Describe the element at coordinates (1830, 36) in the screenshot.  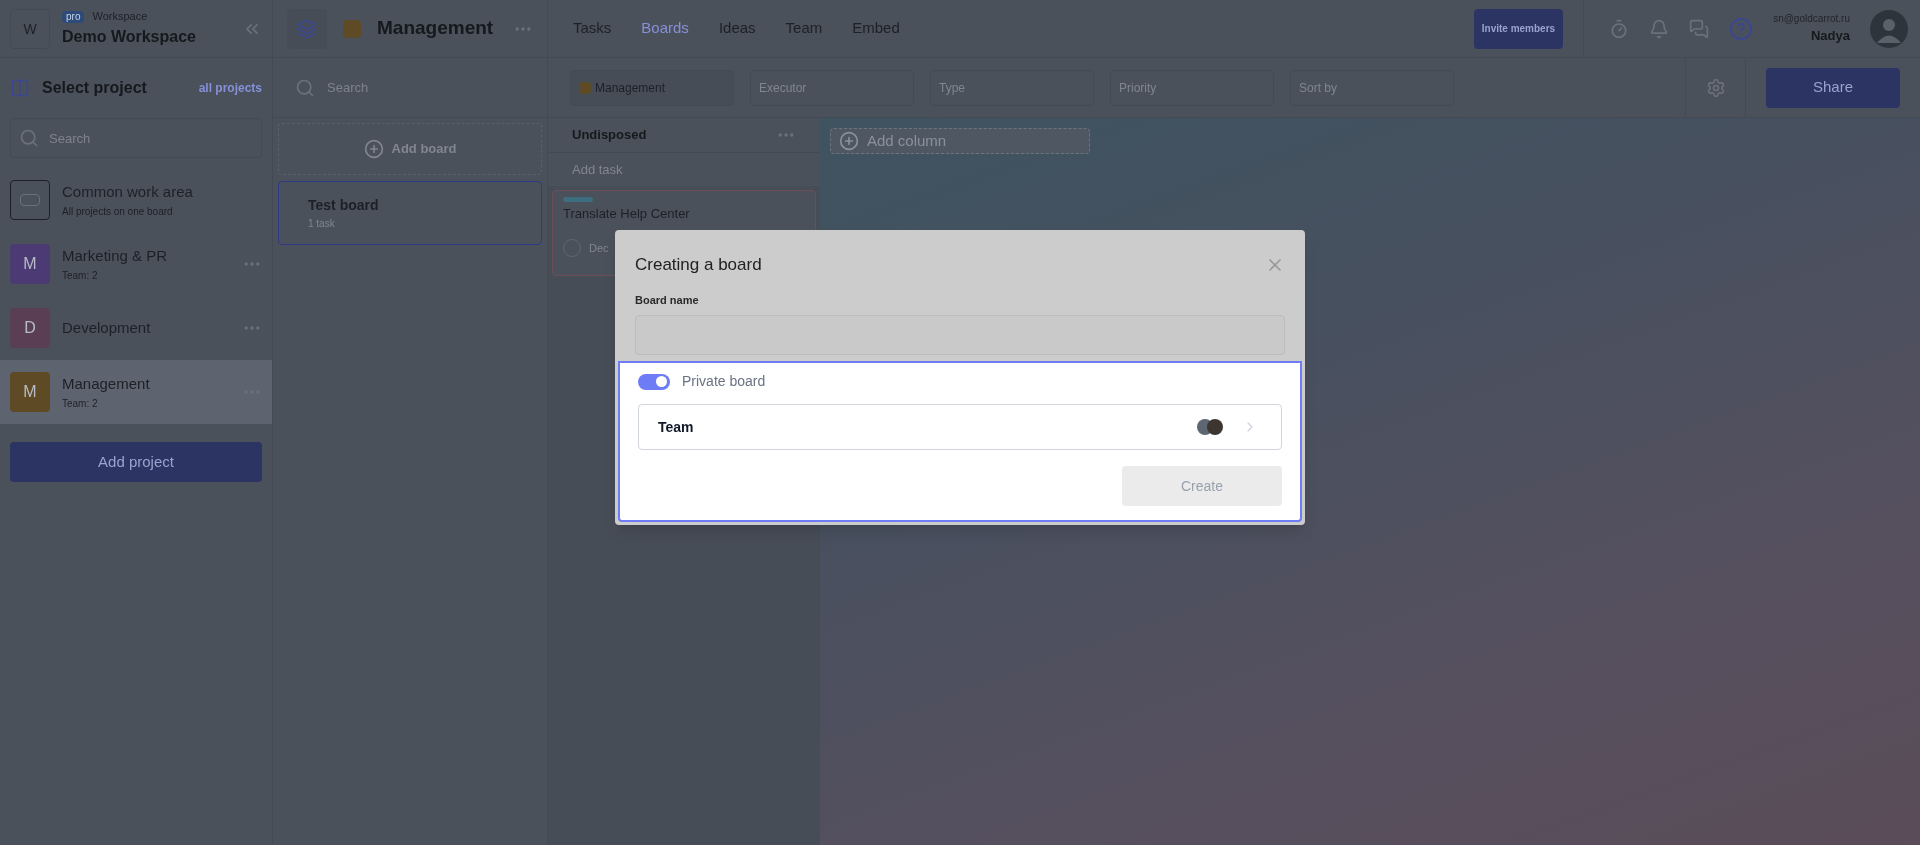
I see `user-name: Nadya` at that location.